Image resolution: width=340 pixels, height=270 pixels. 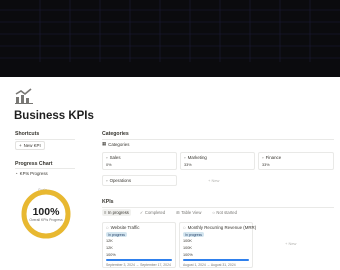 What do you see at coordinates (115, 157) in the screenshot?
I see `category-name: Sales` at bounding box center [115, 157].